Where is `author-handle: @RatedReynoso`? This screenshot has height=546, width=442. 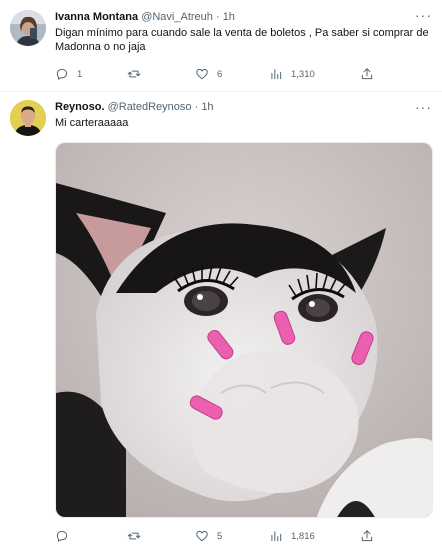
author-handle: @RatedReynoso is located at coordinates (150, 107).